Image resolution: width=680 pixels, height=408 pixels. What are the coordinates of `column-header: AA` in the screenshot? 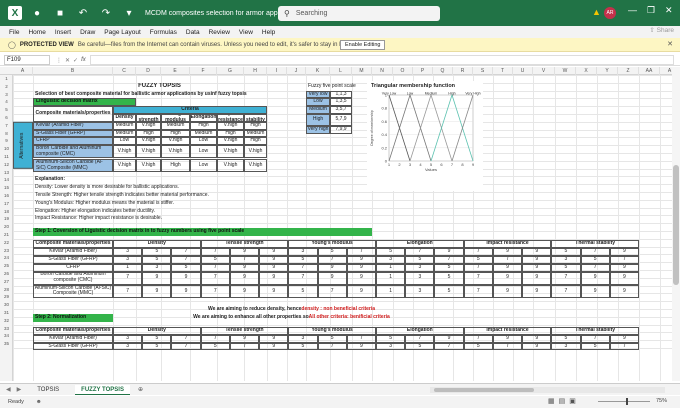 It's located at (649, 71).